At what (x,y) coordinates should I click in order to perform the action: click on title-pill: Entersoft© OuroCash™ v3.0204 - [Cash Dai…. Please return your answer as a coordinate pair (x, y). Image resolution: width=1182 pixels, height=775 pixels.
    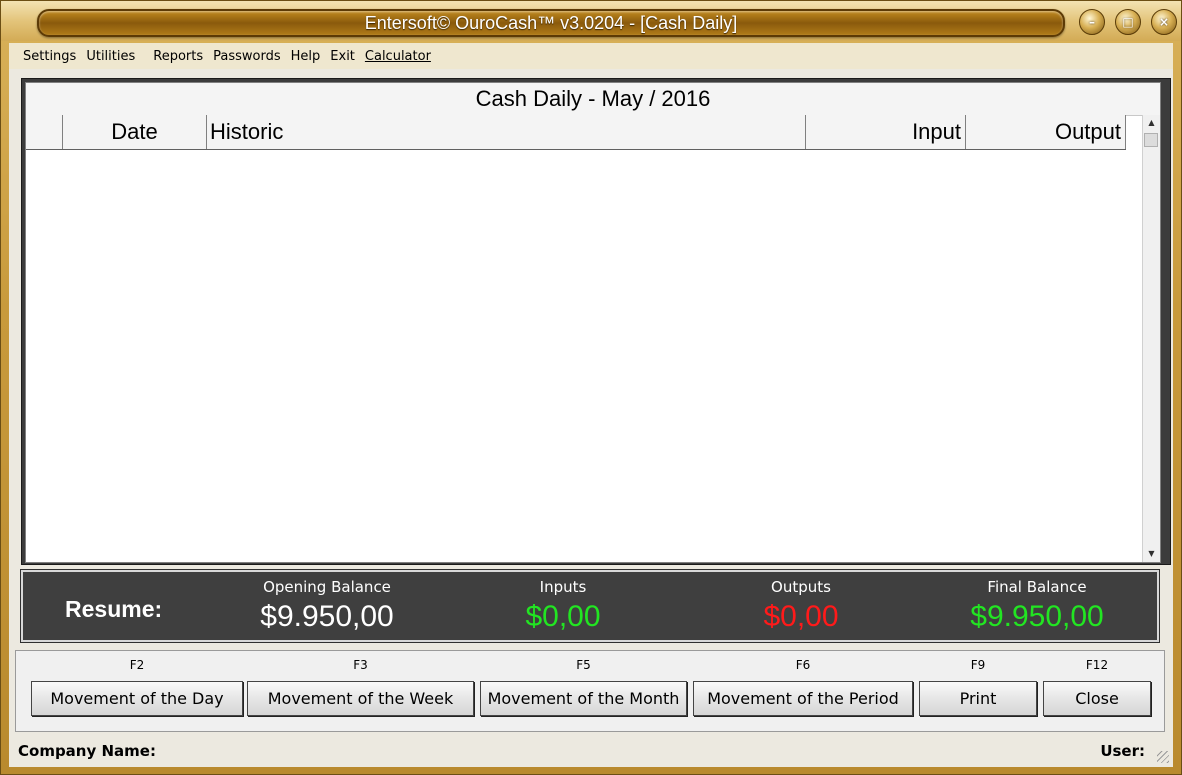
    Looking at the image, I should click on (551, 23).